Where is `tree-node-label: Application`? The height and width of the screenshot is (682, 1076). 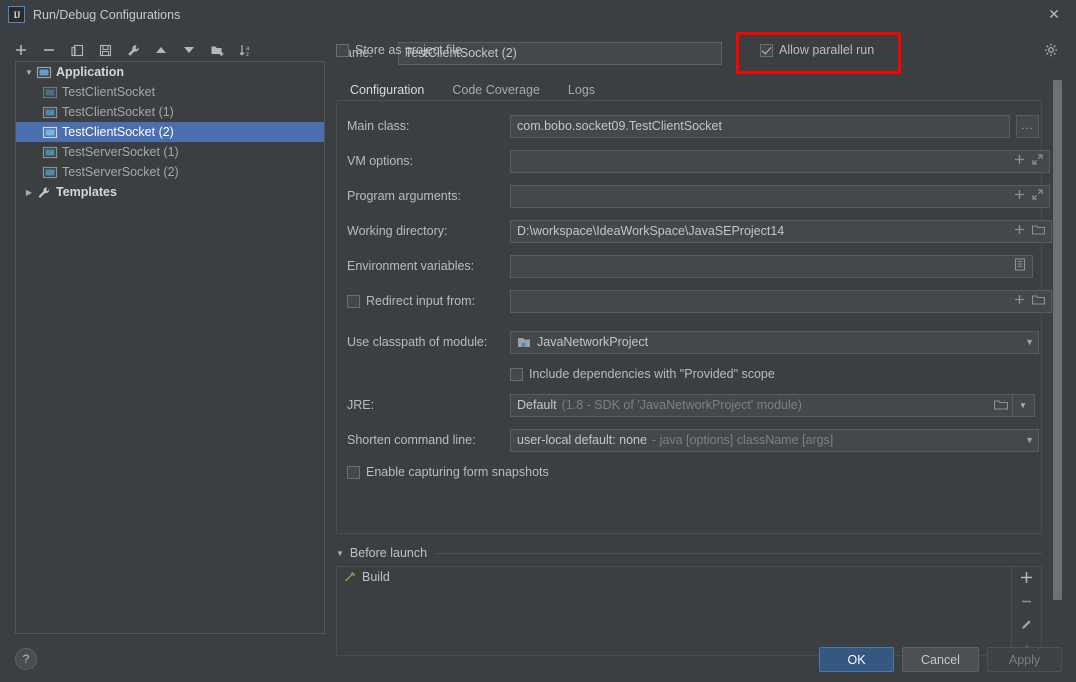 tree-node-label: Application is located at coordinates (90, 72).